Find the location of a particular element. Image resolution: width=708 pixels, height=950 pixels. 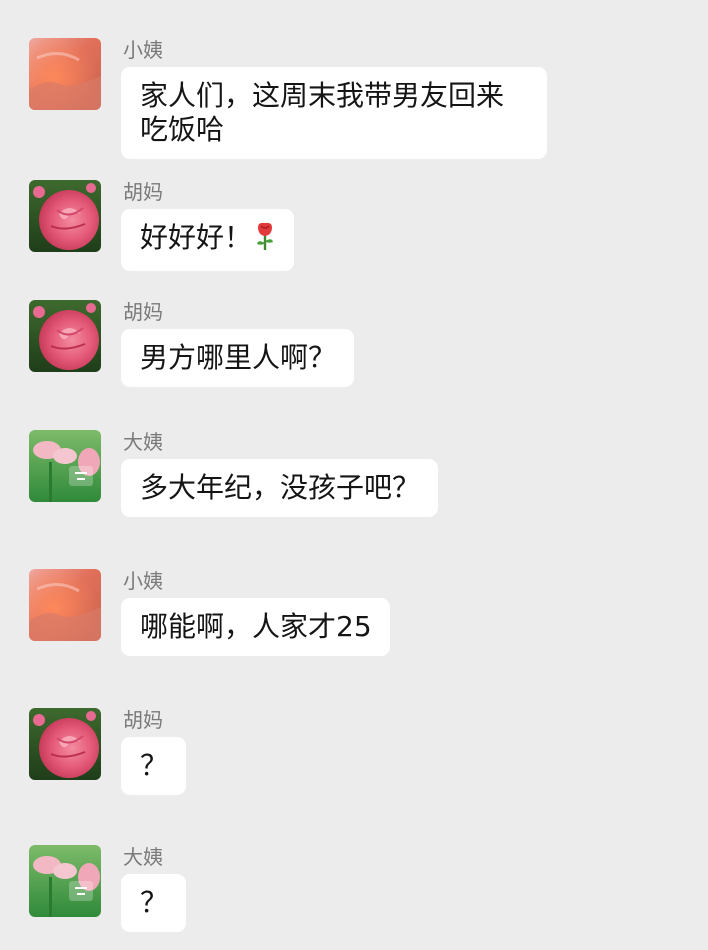

message-text: 男方哪里人啊？ is located at coordinates (238, 357).